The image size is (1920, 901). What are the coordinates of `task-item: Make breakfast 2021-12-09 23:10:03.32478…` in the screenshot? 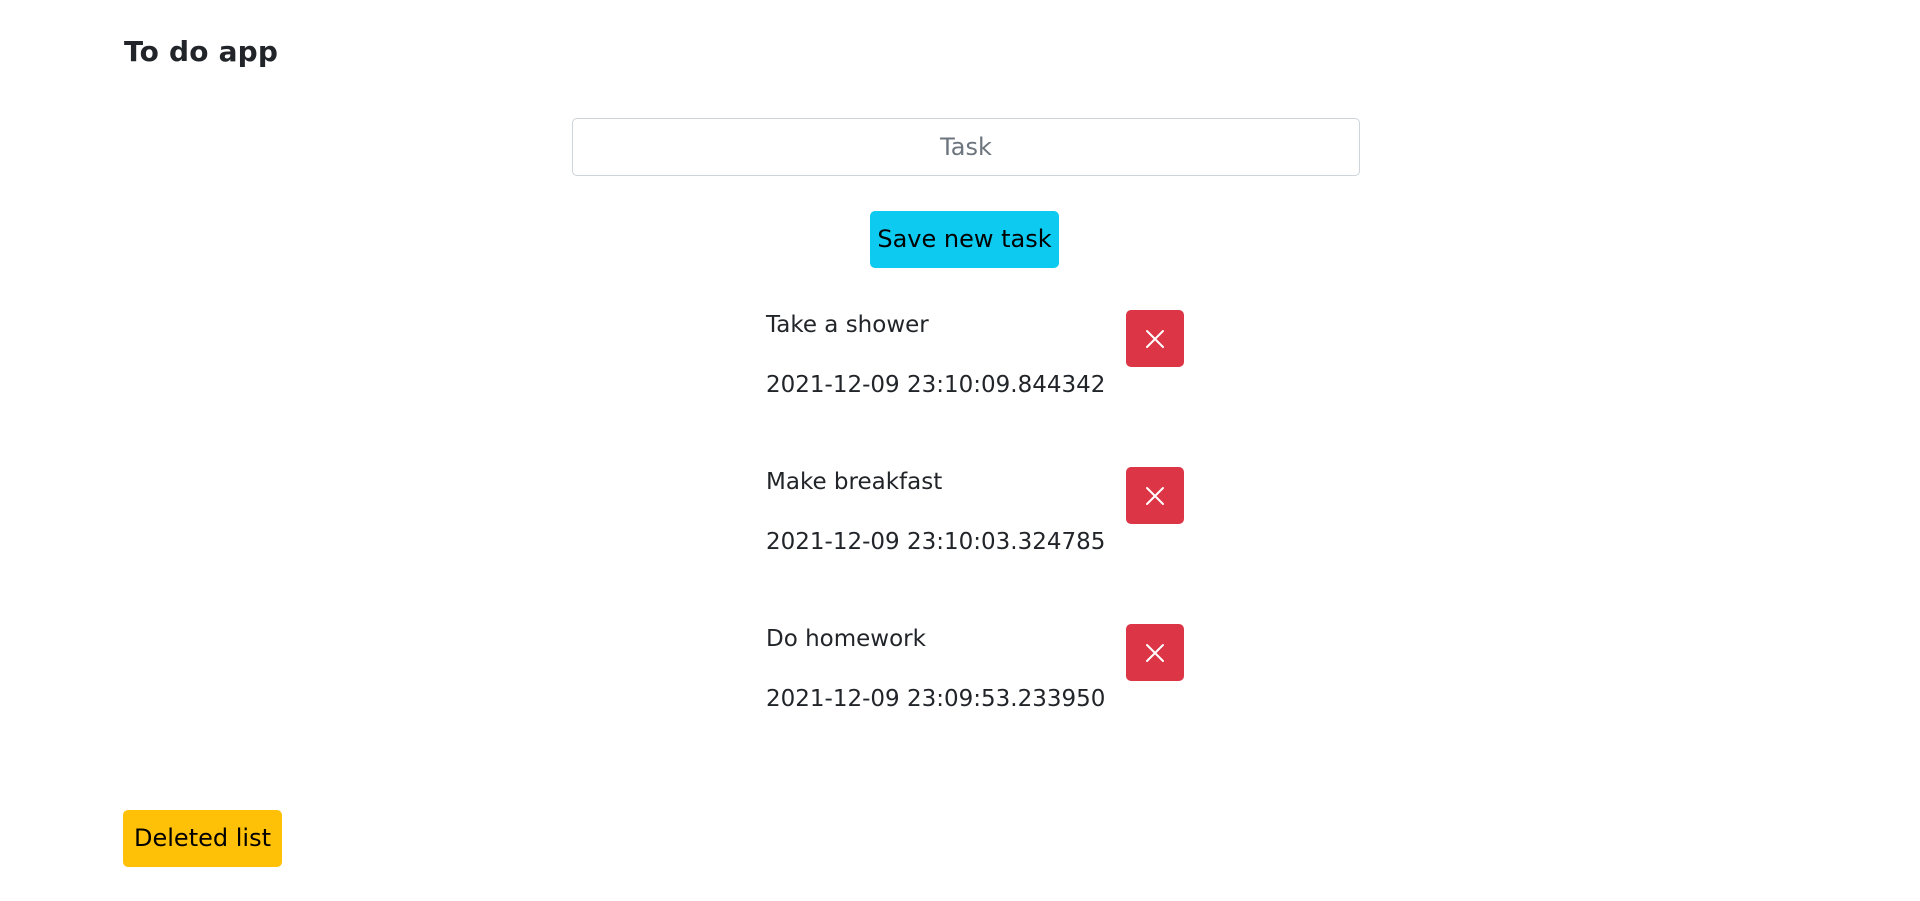 It's located at (976, 527).